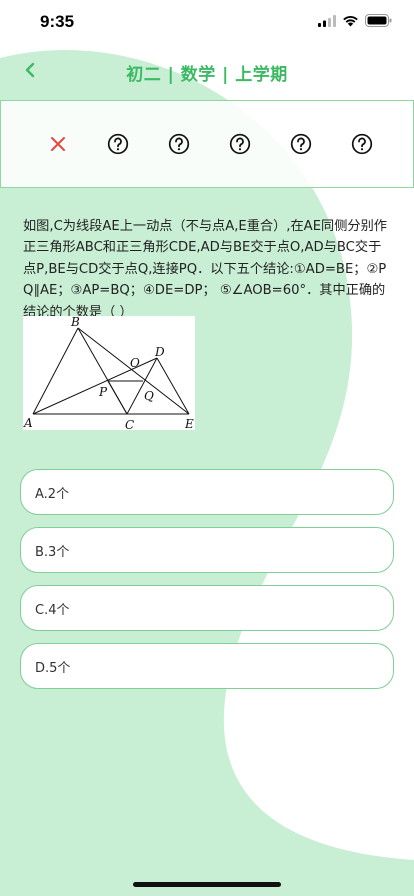 The width and height of the screenshot is (414, 896). I want to click on figure-label-a: A, so click(28, 423).